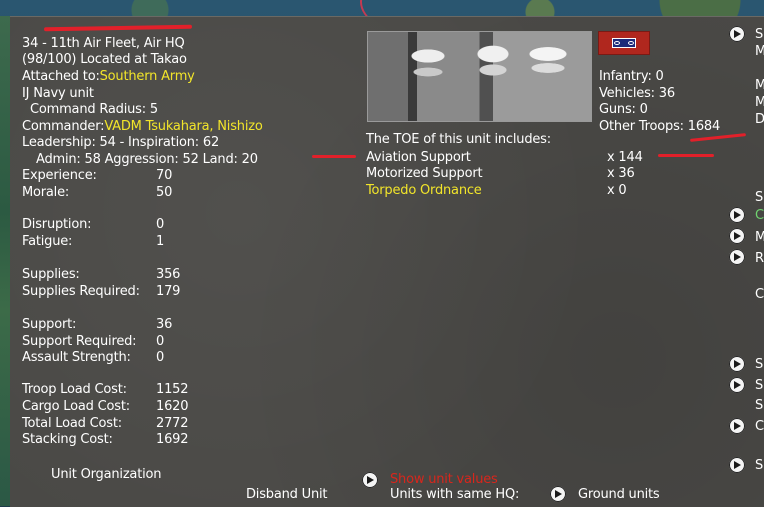 The image size is (764, 507). I want to click on toe-item-qty: x 36, so click(621, 173).